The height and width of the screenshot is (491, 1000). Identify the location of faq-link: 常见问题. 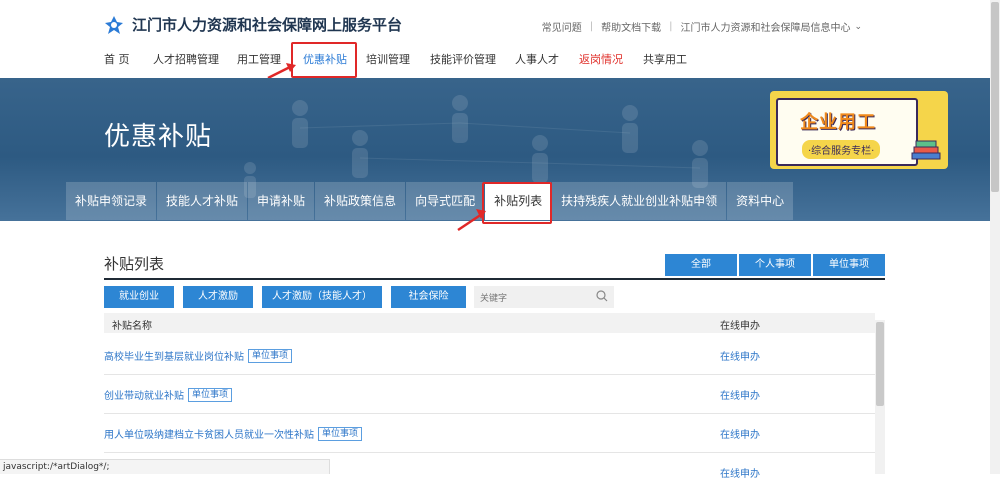
(562, 26).